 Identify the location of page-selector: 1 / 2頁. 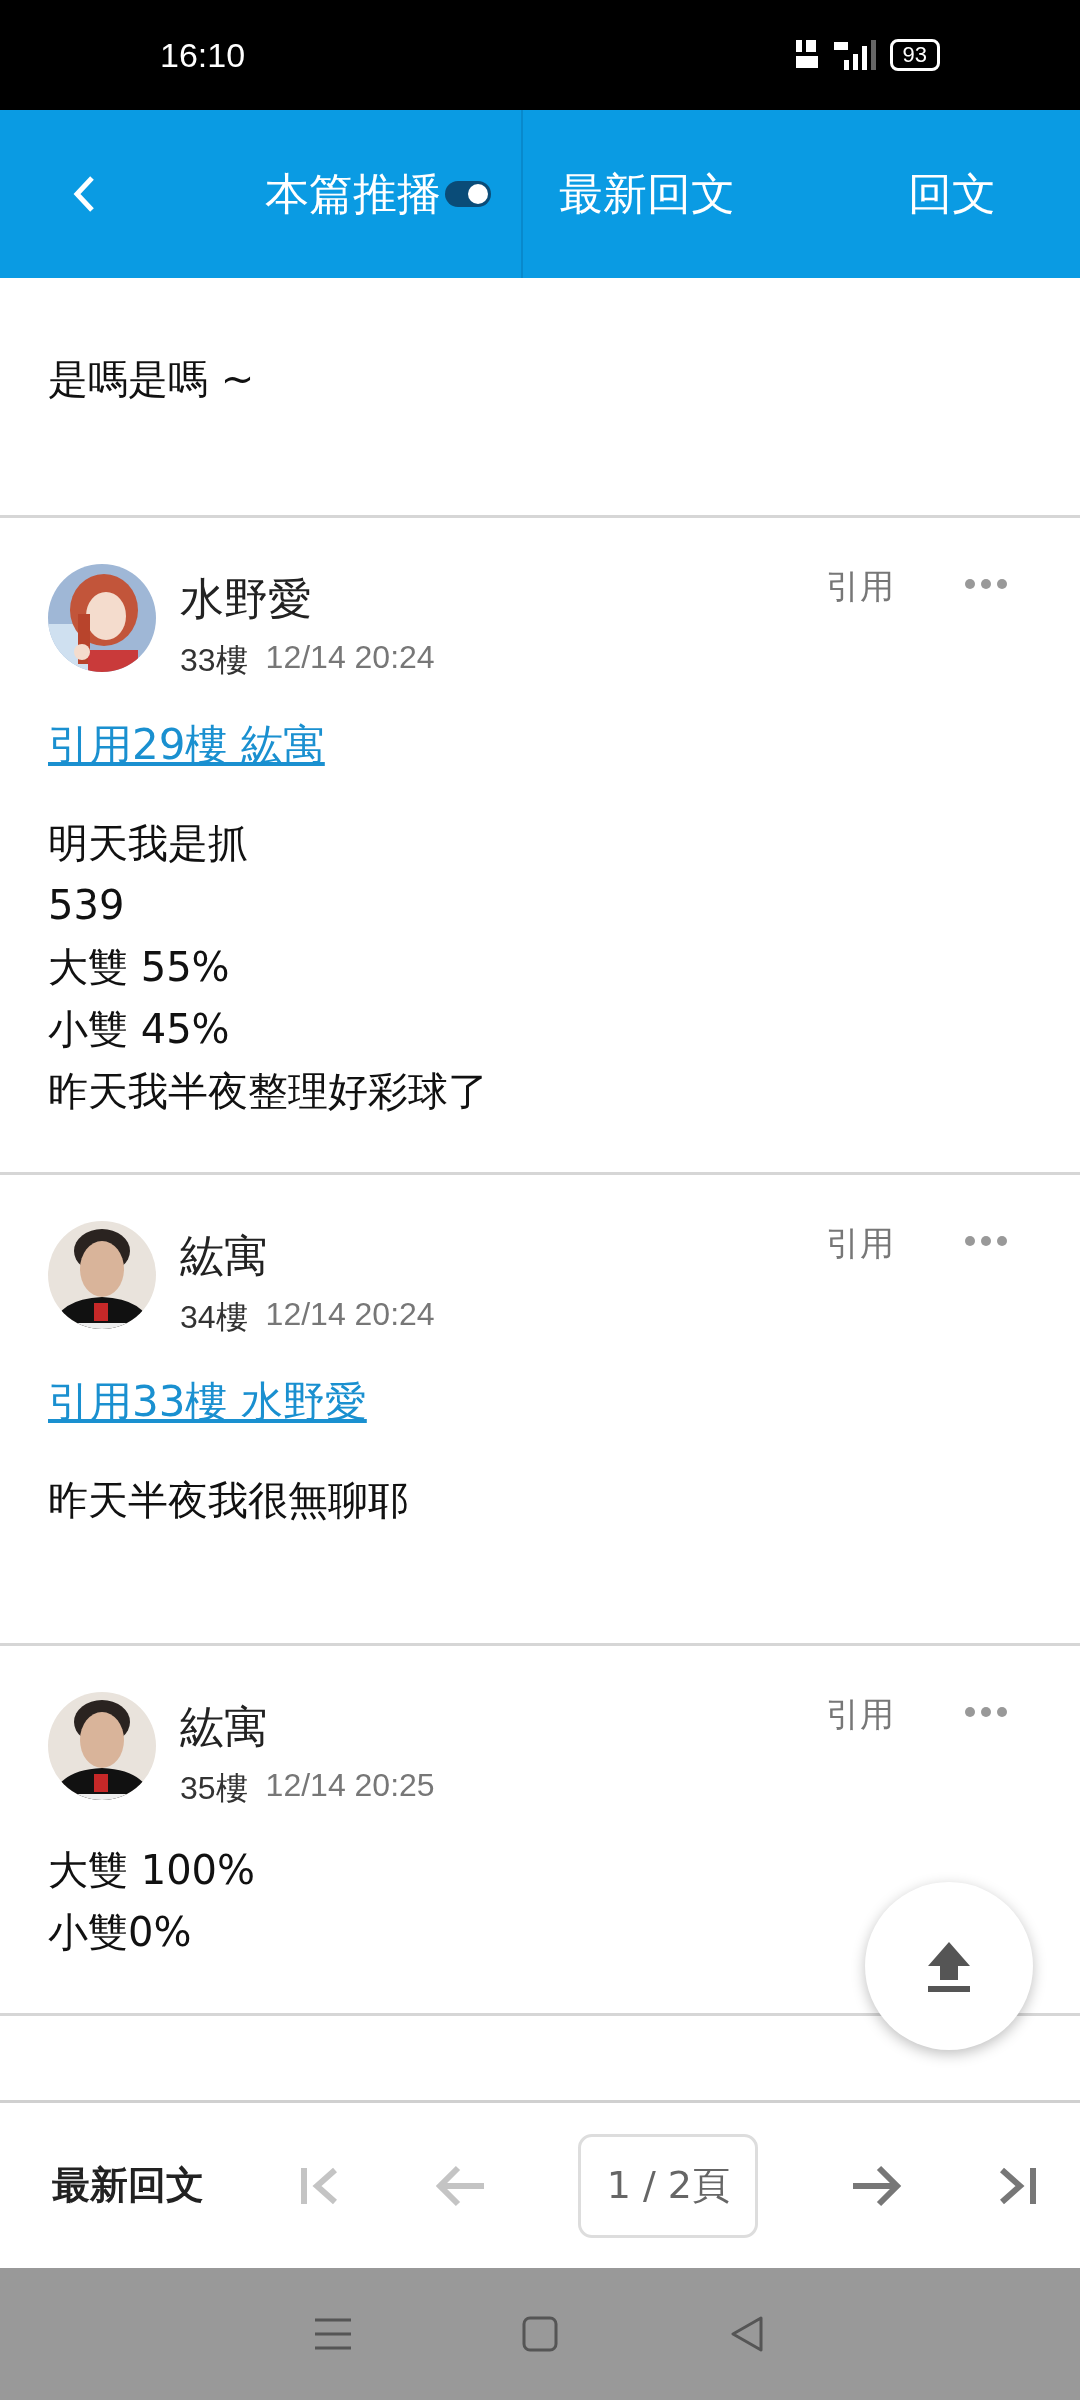
(668, 2185).